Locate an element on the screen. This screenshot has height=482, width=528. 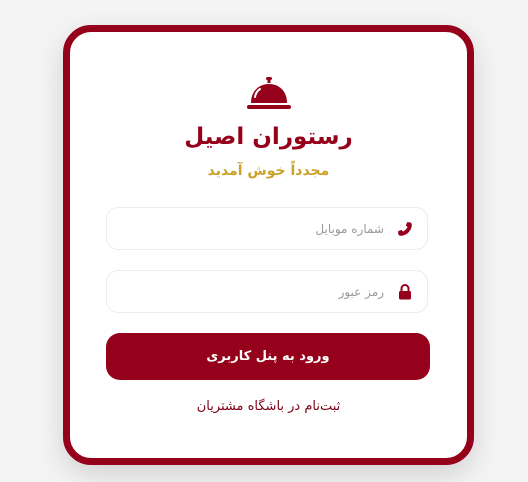
phone-icon is located at coordinates (405, 229).